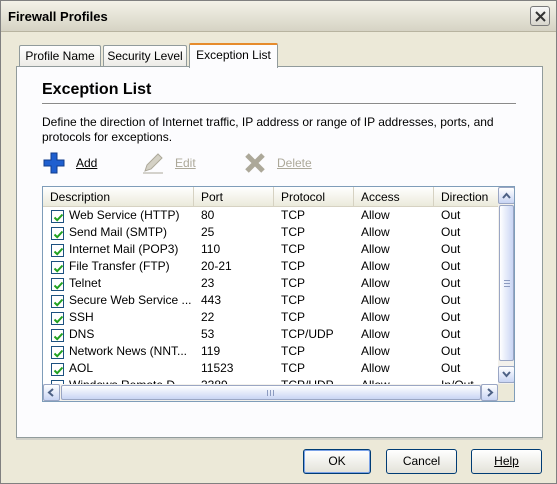  Describe the element at coordinates (216, 266) in the screenshot. I see `cell-port: 20-21` at that location.